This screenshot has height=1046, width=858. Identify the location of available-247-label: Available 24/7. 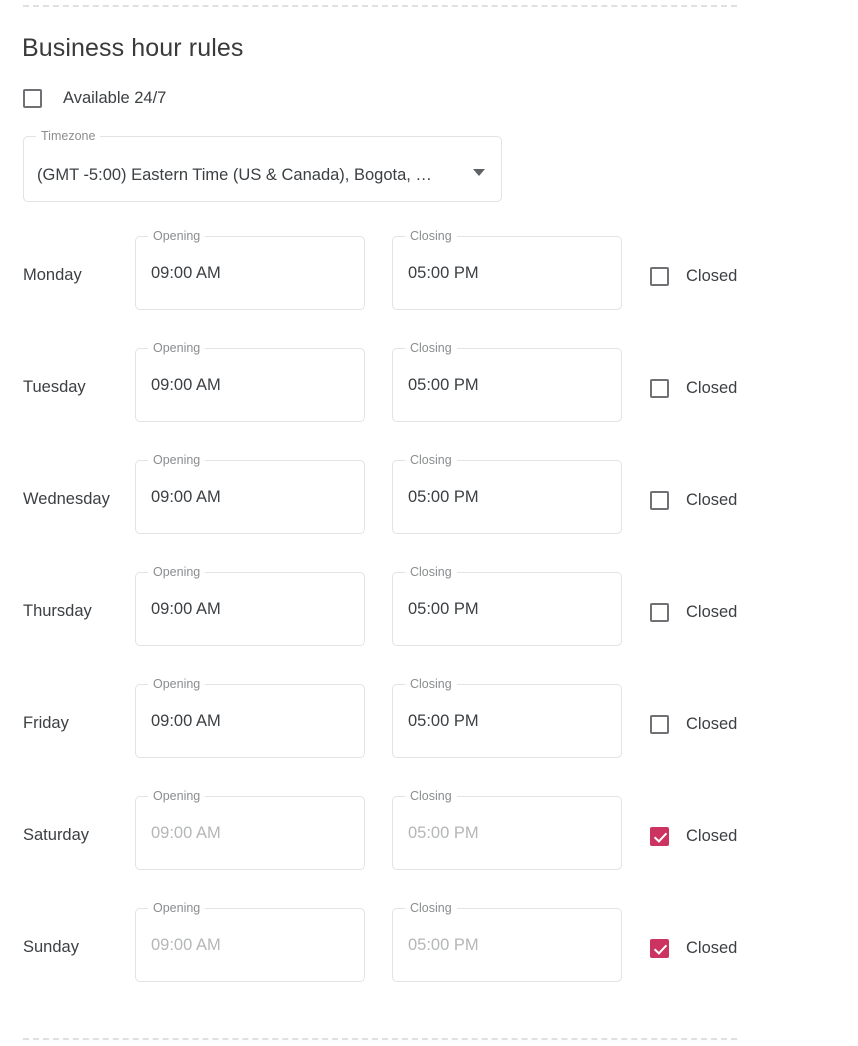
(115, 98).